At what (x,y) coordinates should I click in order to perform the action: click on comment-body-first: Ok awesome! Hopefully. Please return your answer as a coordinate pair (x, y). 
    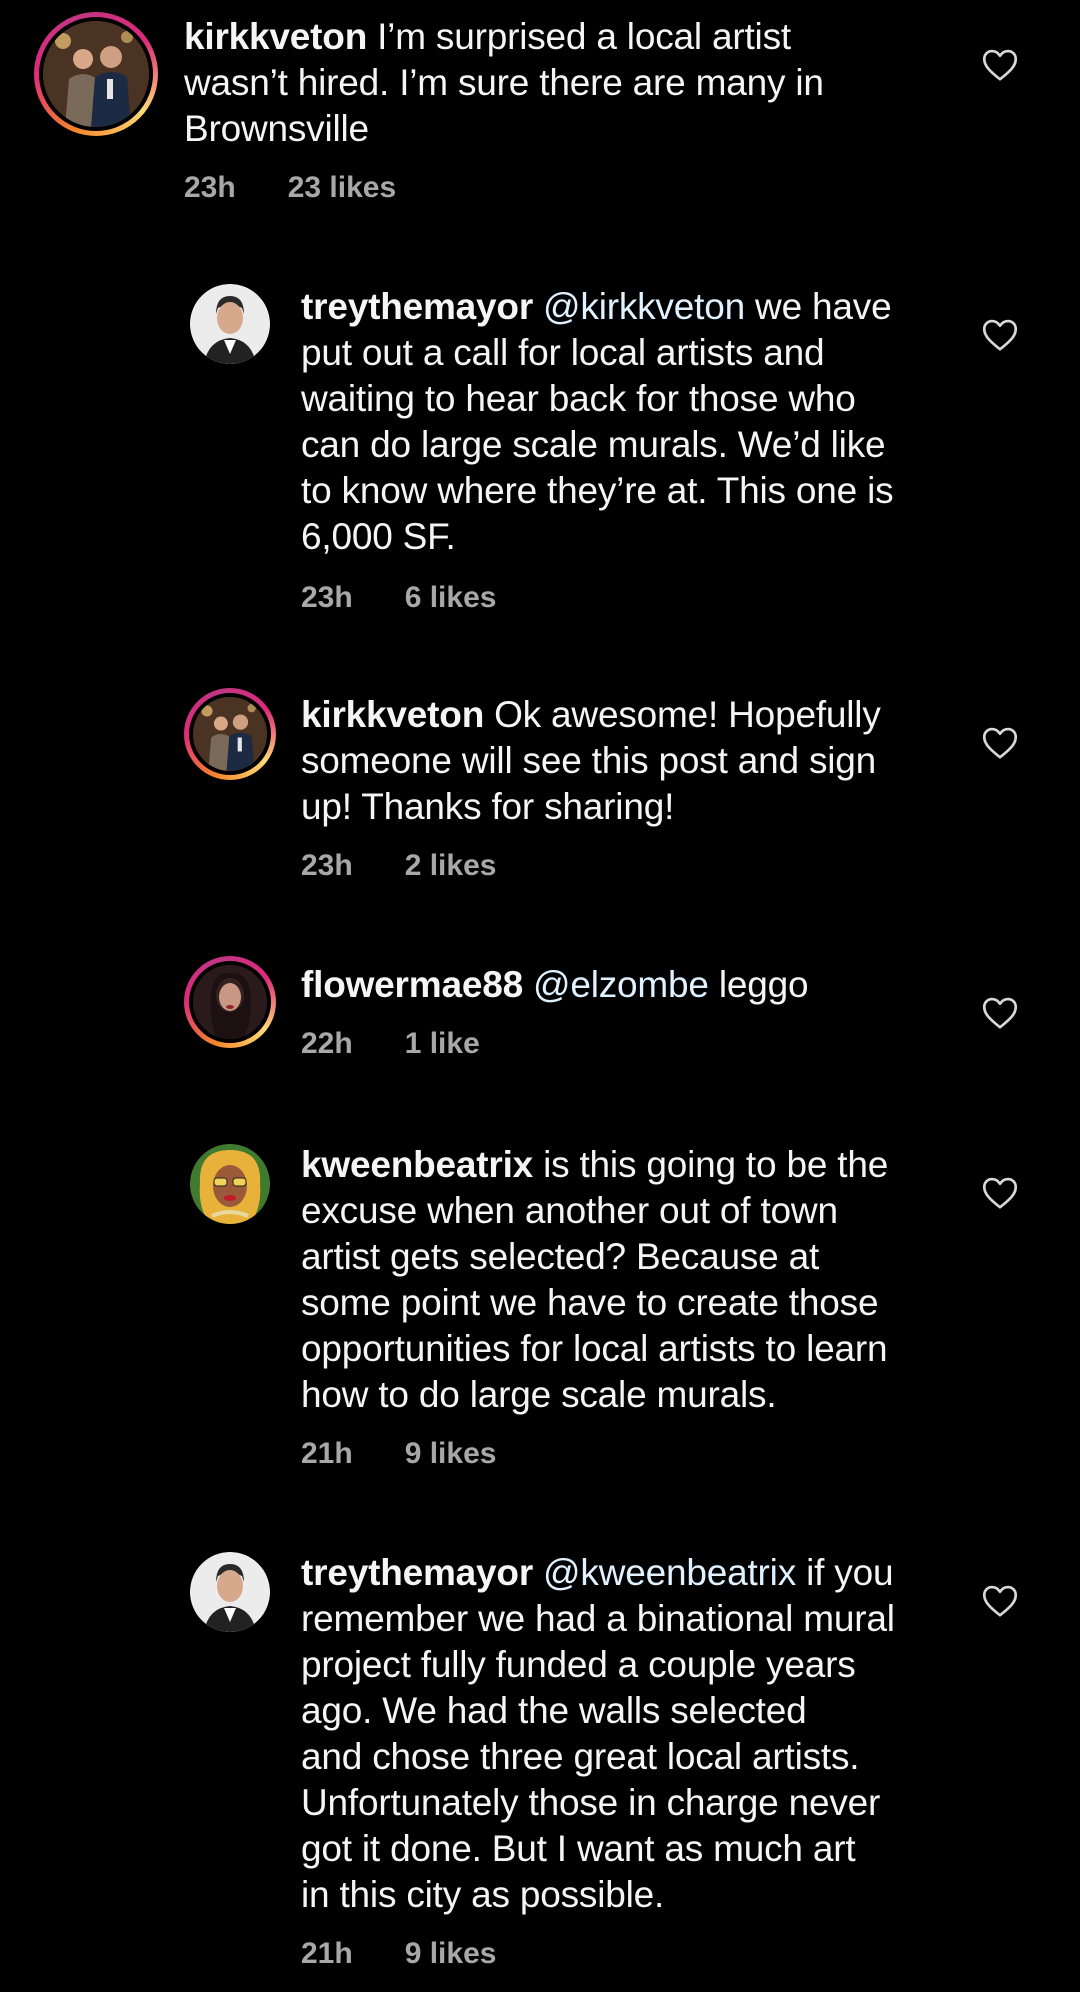
    Looking at the image, I should click on (687, 714).